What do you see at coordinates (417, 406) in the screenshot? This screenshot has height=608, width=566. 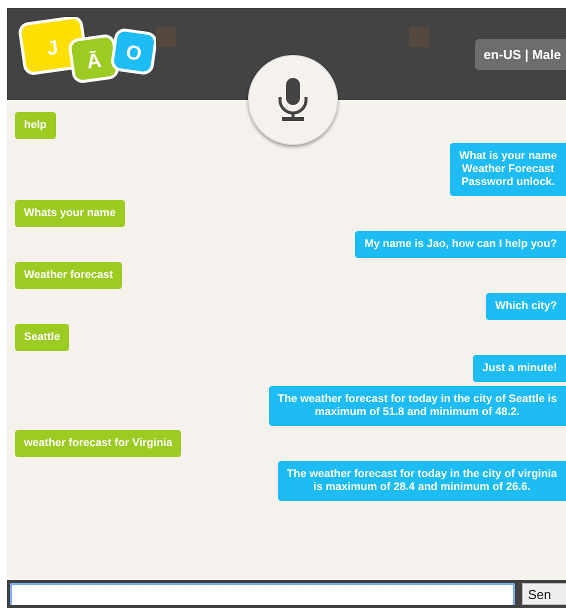 I see `bot-message: The weather forecast for today in the city of Seattle is maximum of 51.8 and minimum of 48.2.` at bounding box center [417, 406].